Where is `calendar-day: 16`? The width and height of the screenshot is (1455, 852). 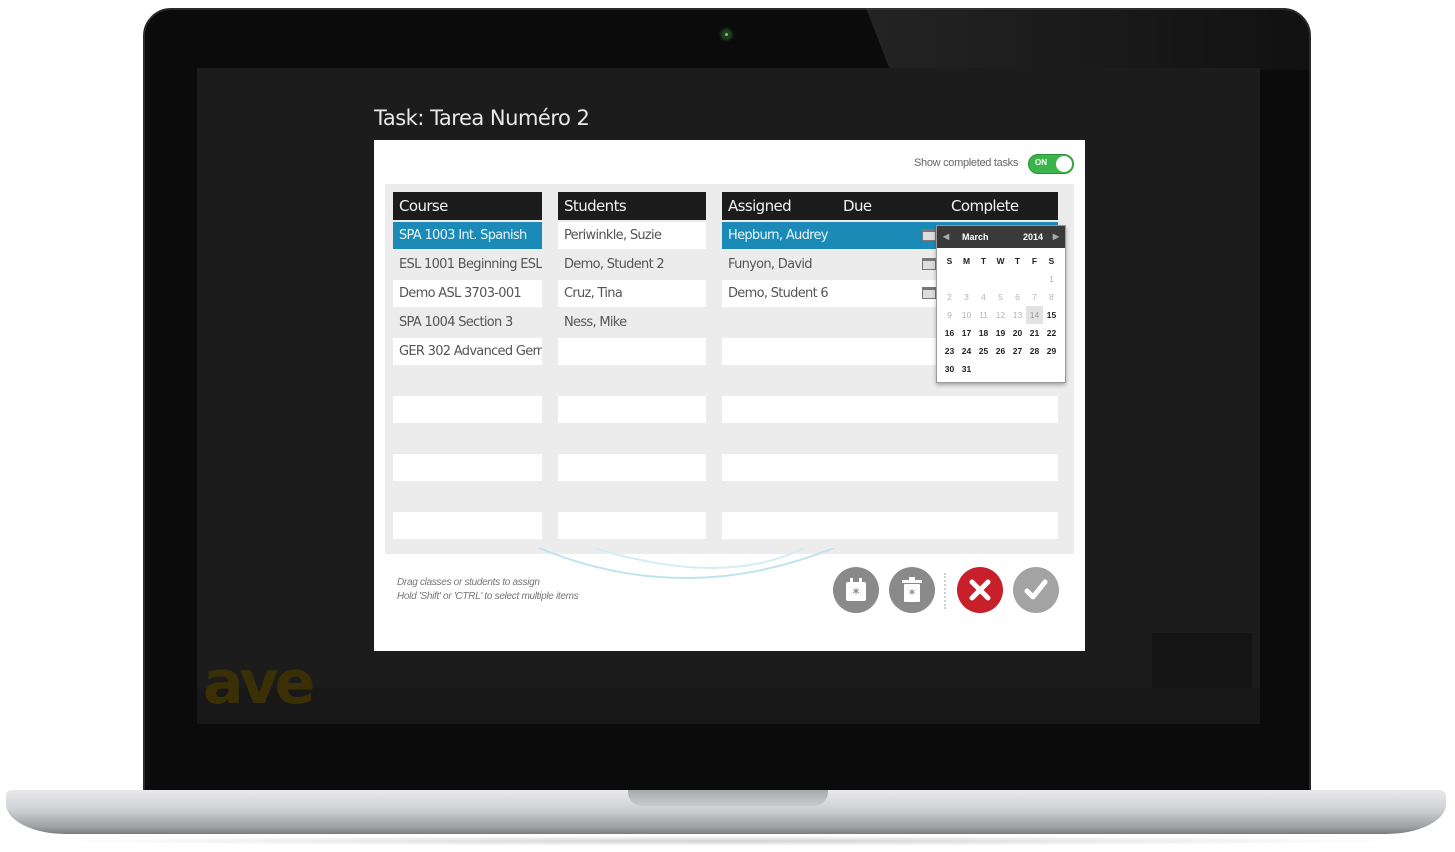
calendar-day: 16 is located at coordinates (949, 333).